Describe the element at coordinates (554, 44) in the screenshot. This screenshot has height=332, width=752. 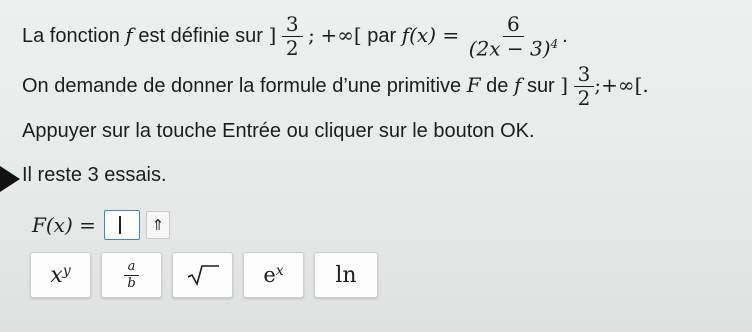
I see `denominator-exponent: 4` at that location.